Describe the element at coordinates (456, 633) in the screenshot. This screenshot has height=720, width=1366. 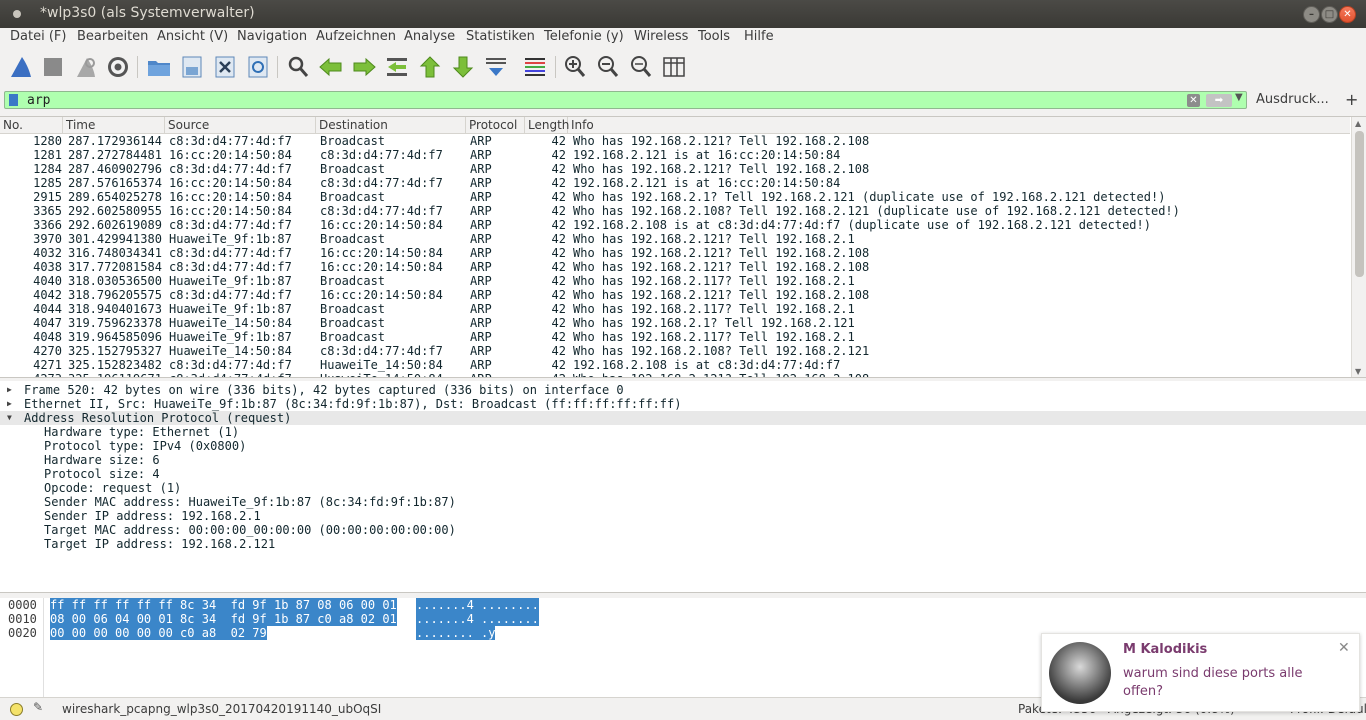
I see `hex-ascii: ........ .y` at that location.